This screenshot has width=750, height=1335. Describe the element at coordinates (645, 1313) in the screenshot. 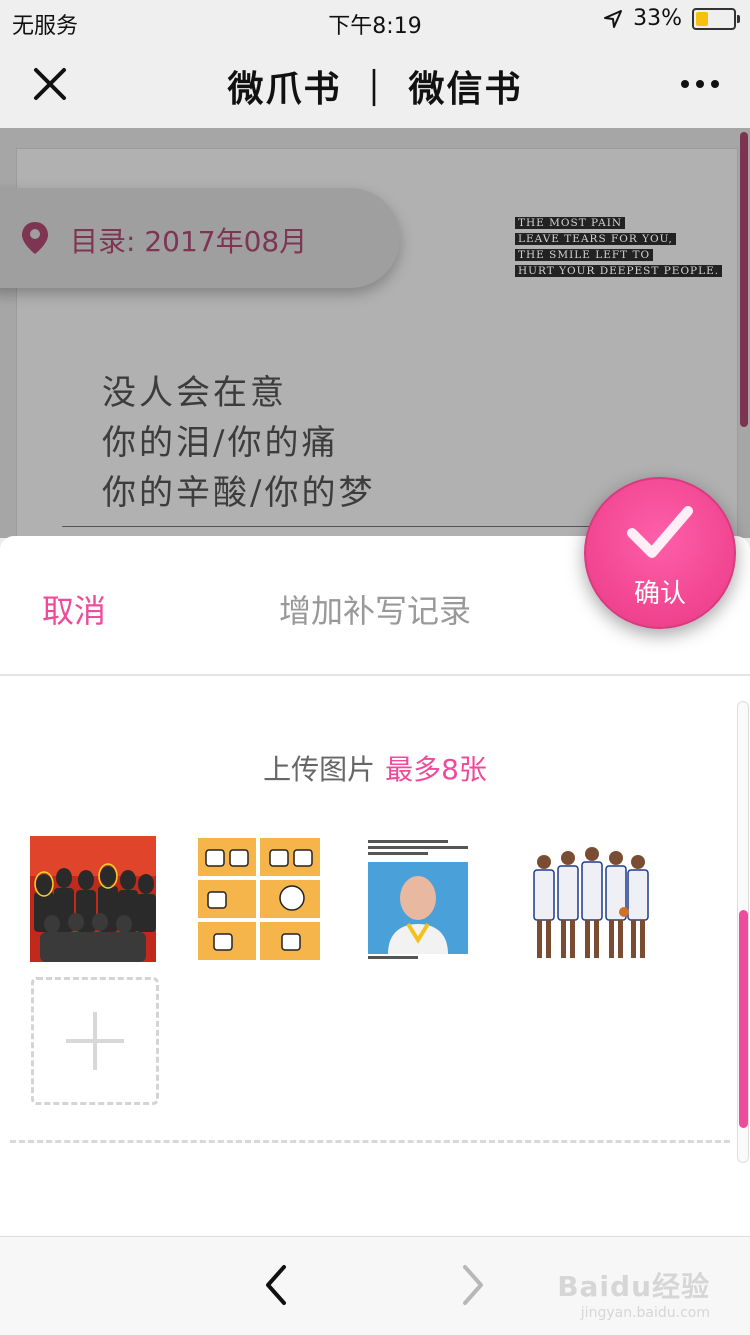

I see `watermark-url: jingyan.baidu.com` at that location.